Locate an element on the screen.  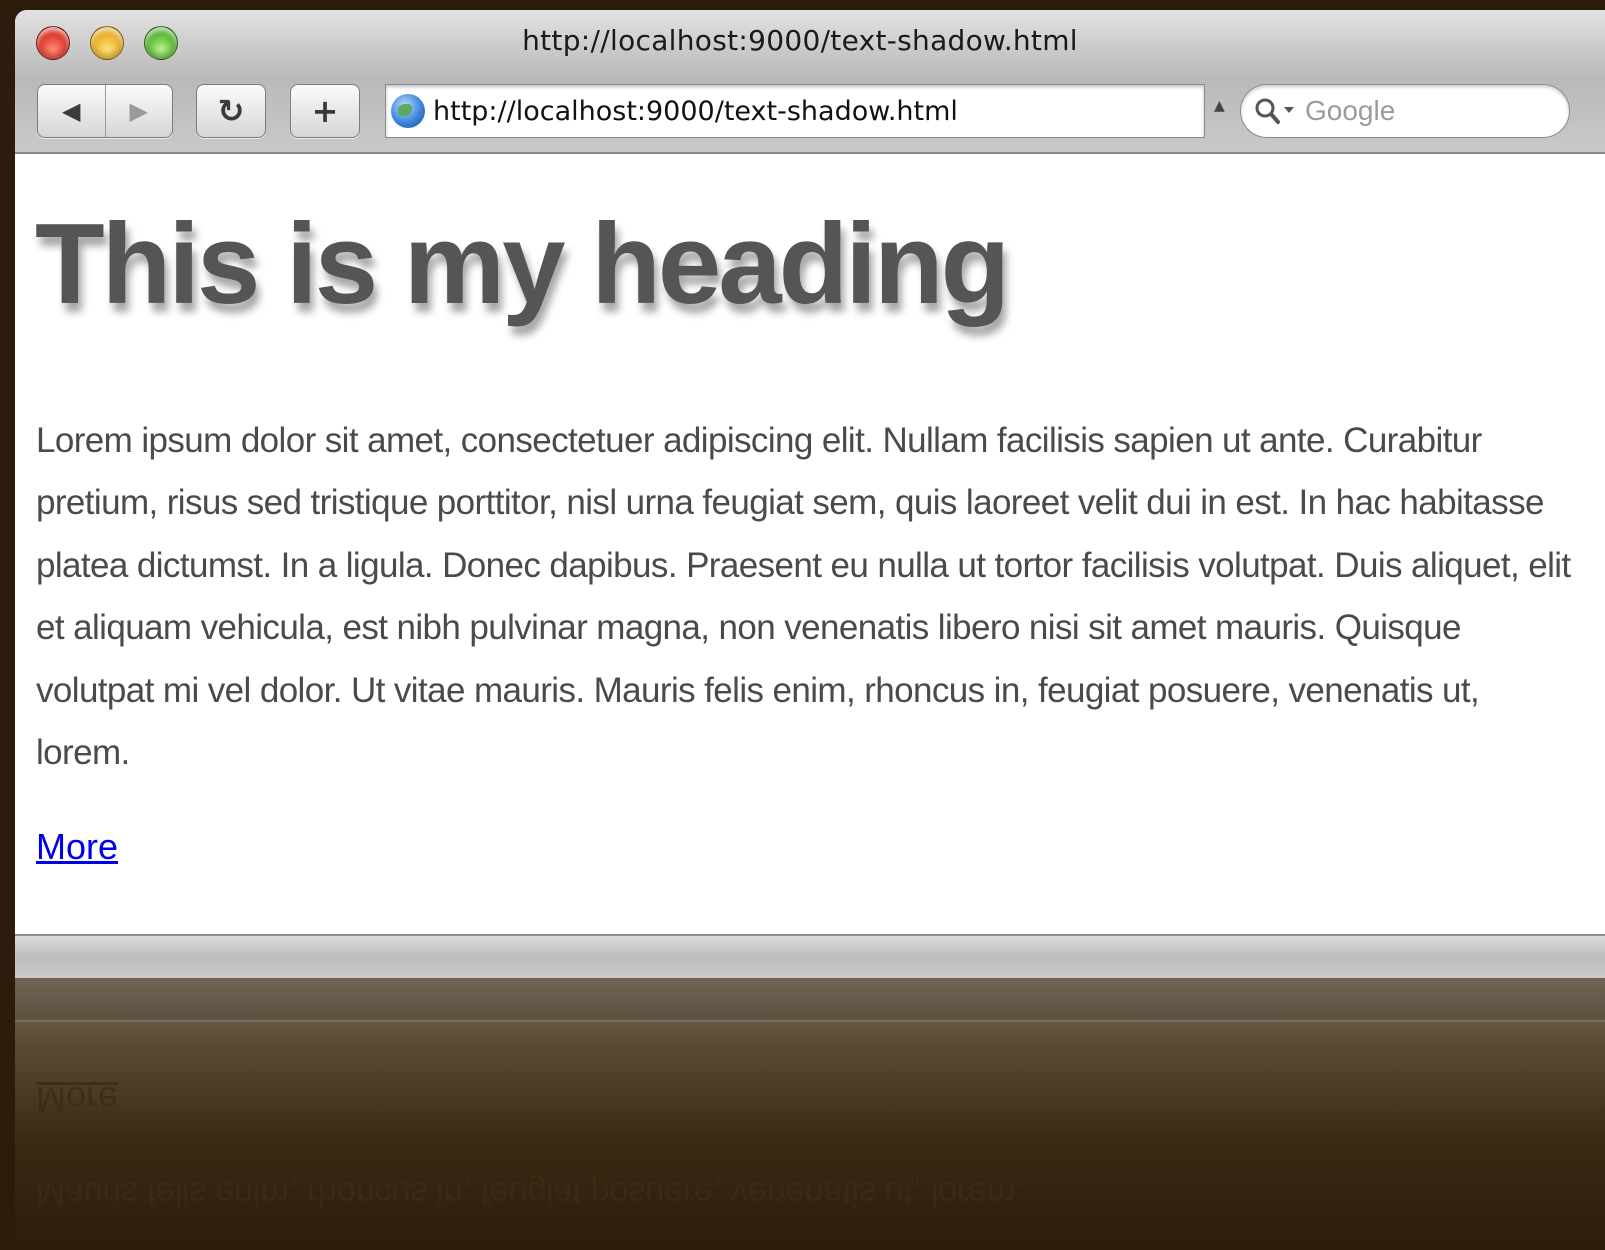
reload-button: ↻ is located at coordinates (231, 111).